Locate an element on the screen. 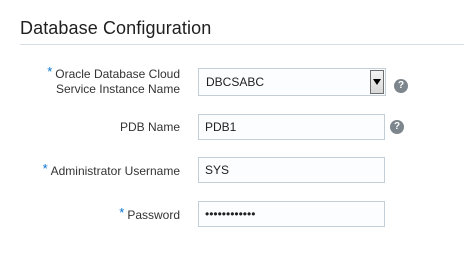  password-input is located at coordinates (291, 214).